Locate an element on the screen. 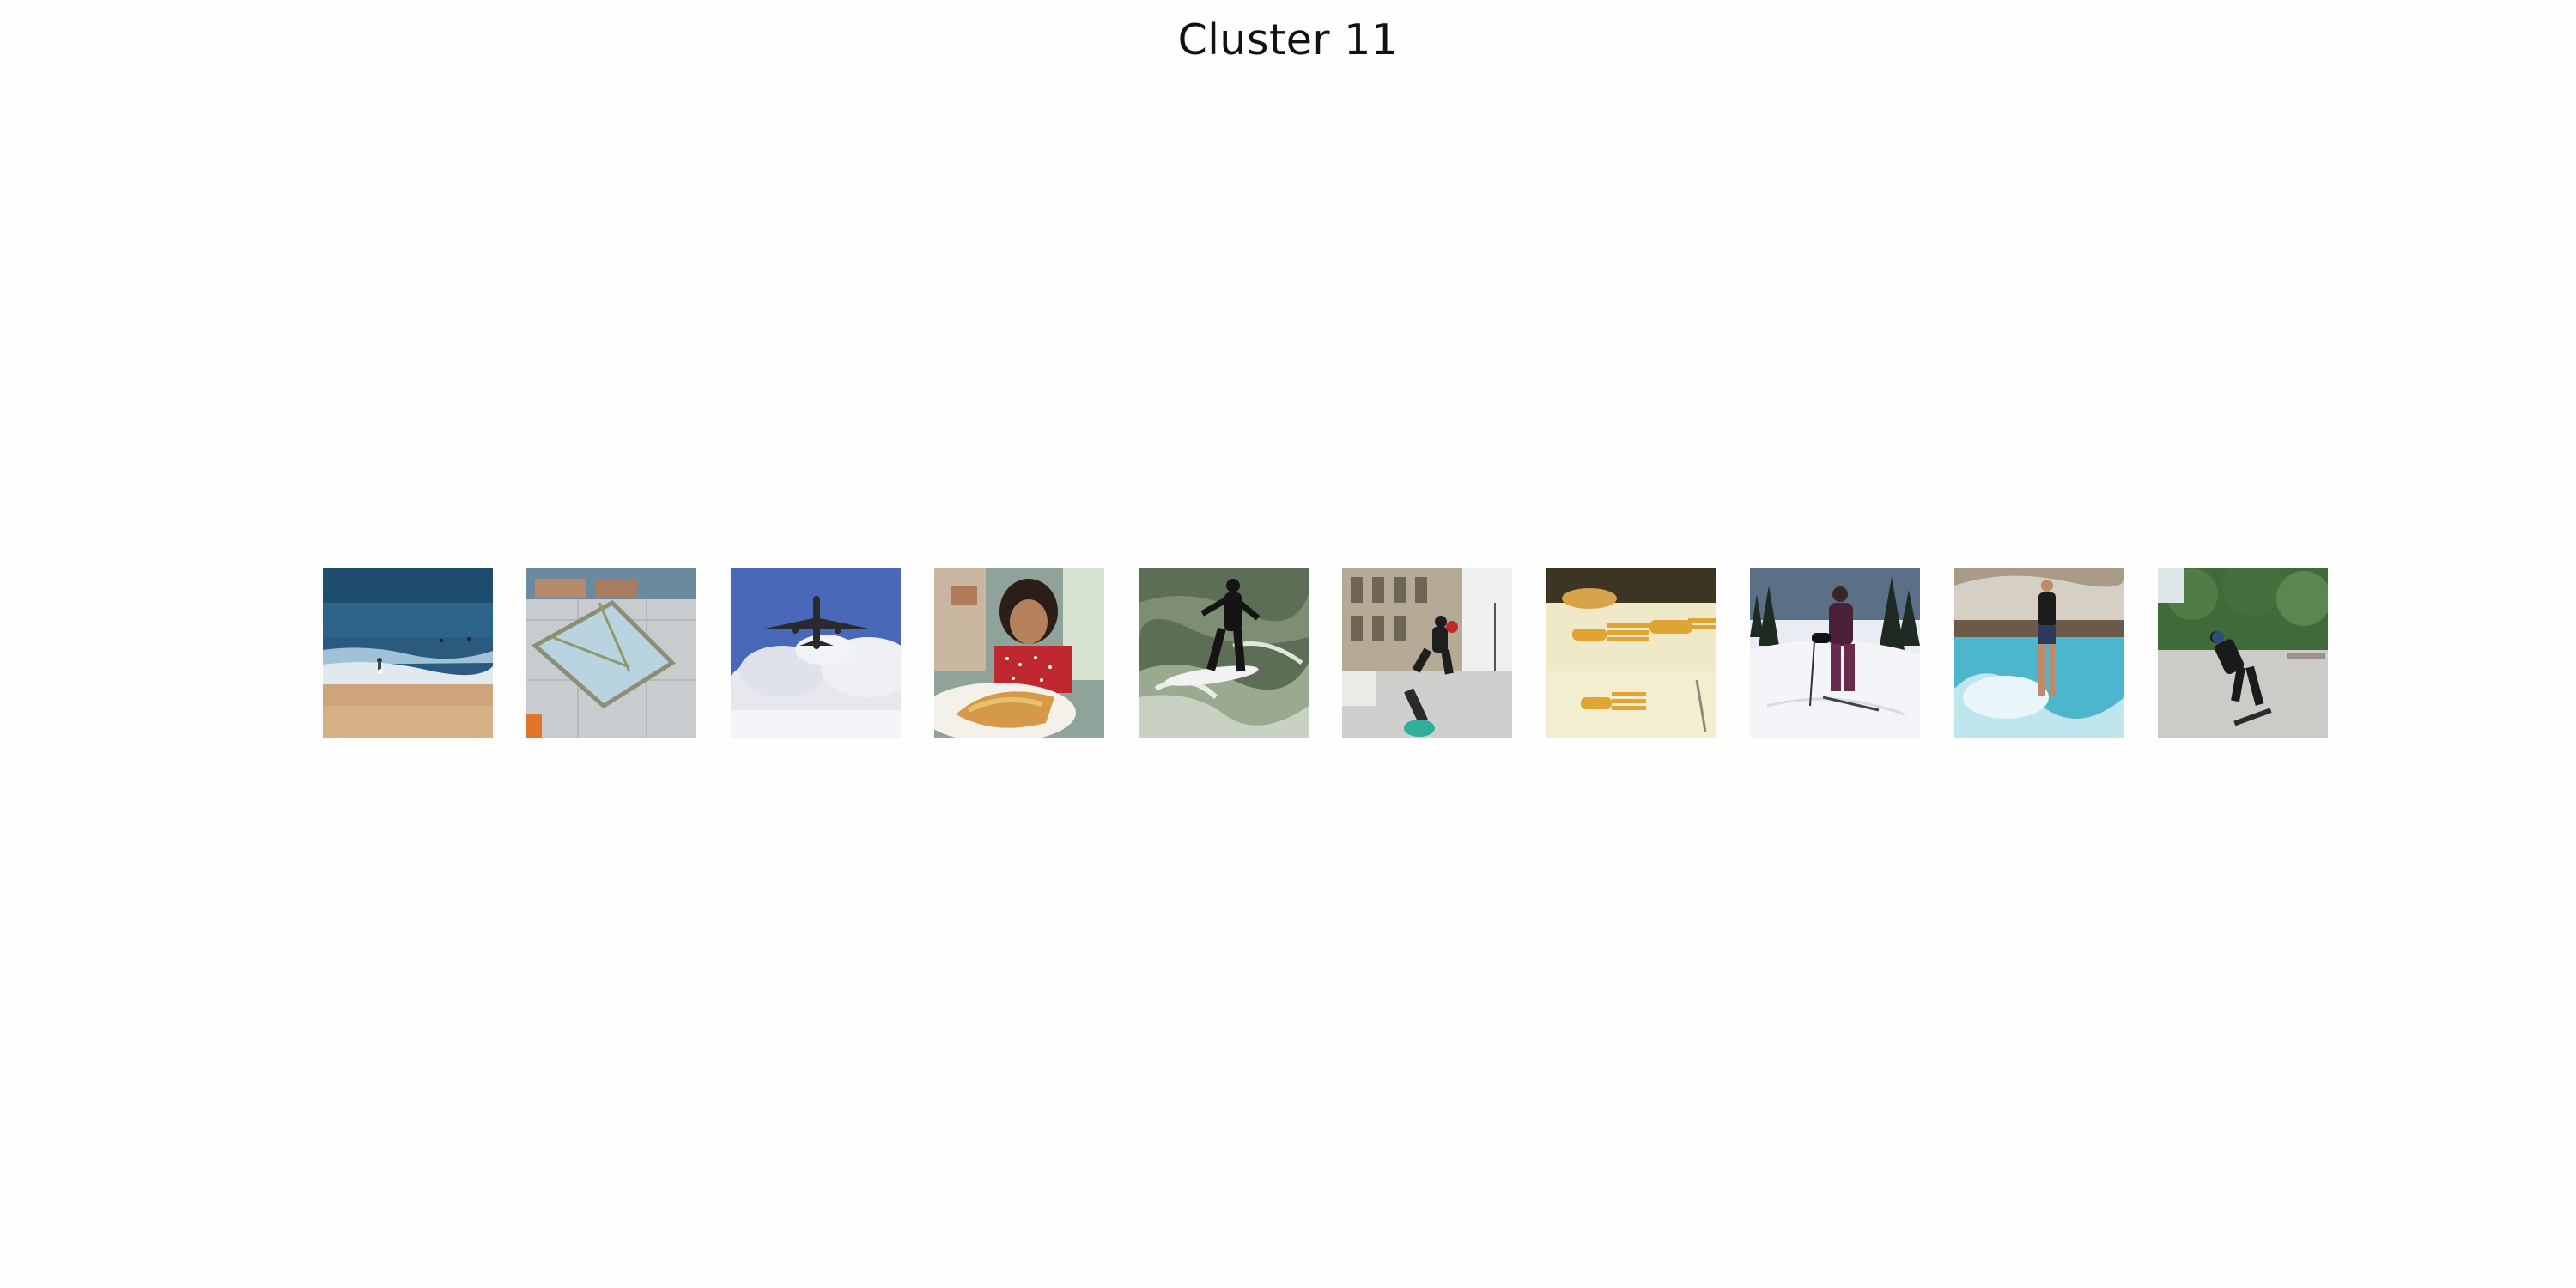 The width and height of the screenshot is (2576, 1288). person-water-image is located at coordinates (2039, 653).